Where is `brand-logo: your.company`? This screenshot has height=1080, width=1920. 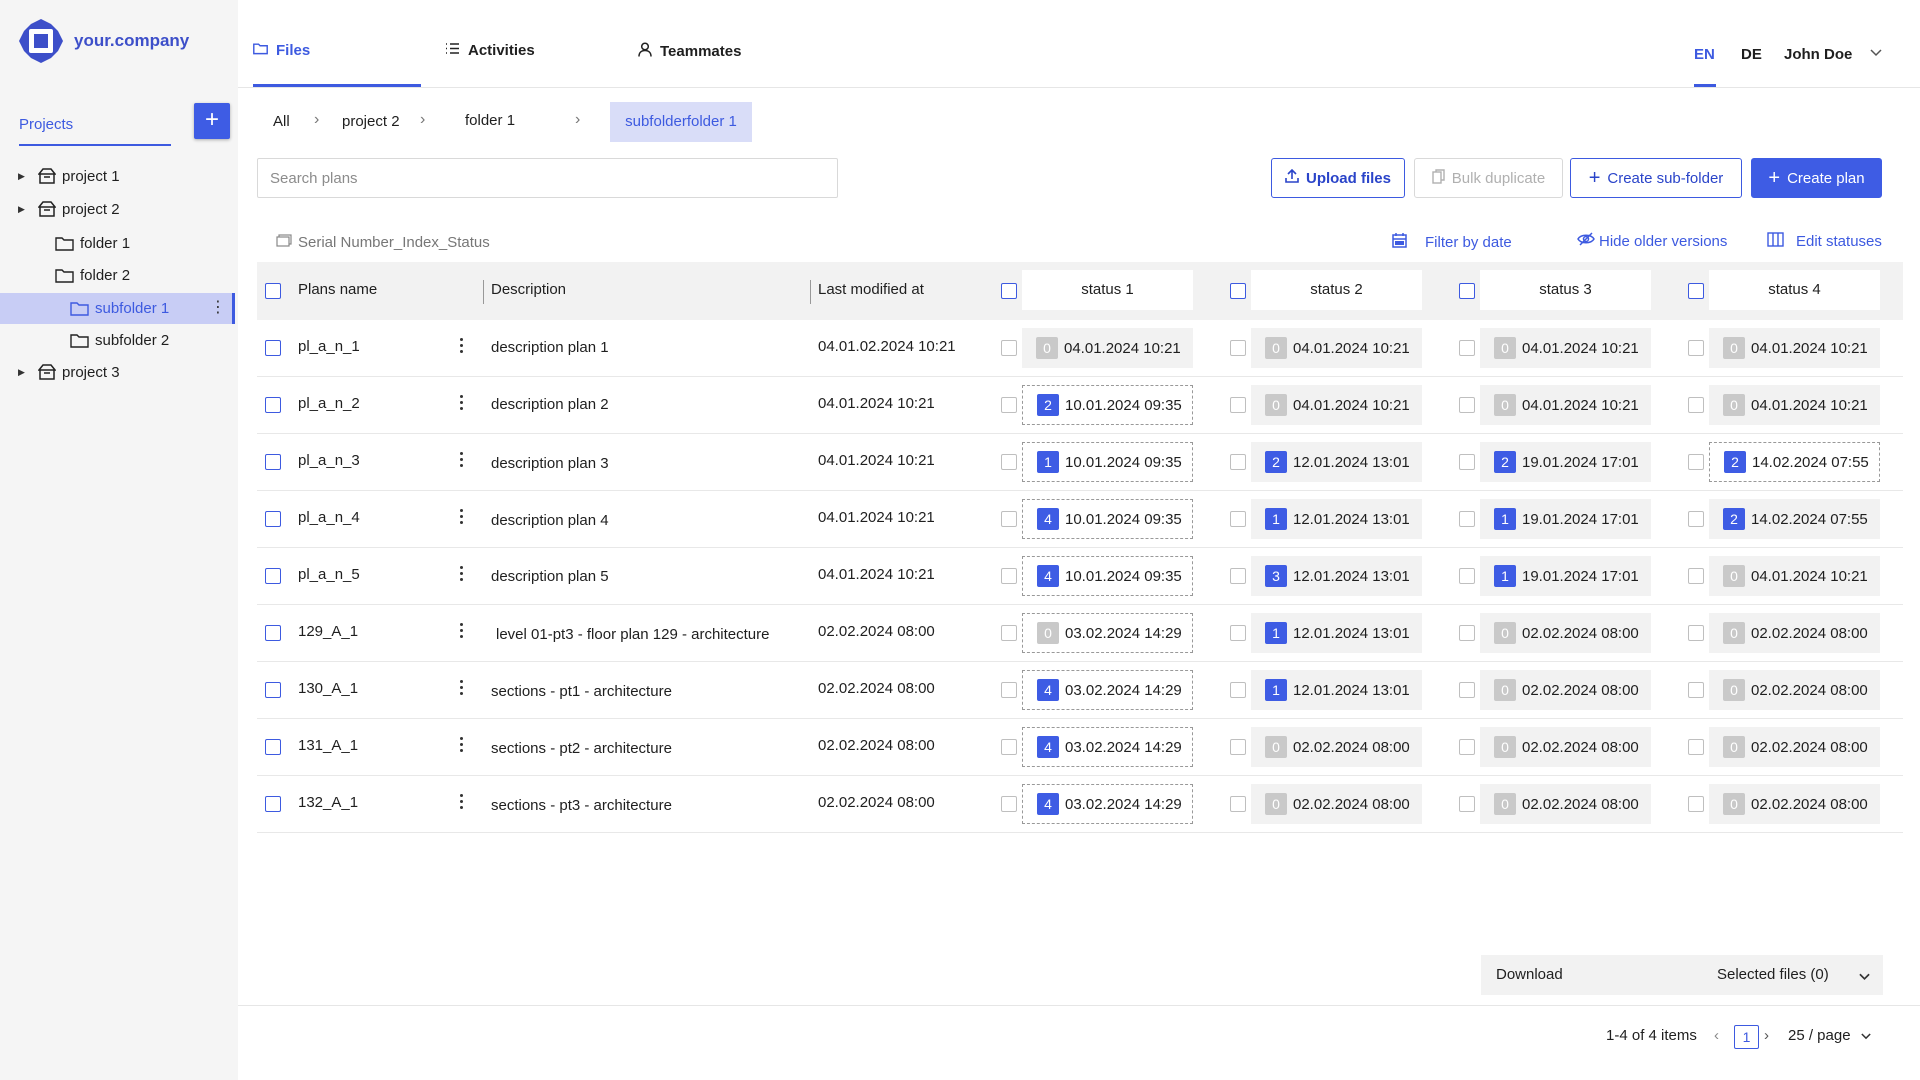 brand-logo: your.company is located at coordinates (103, 41).